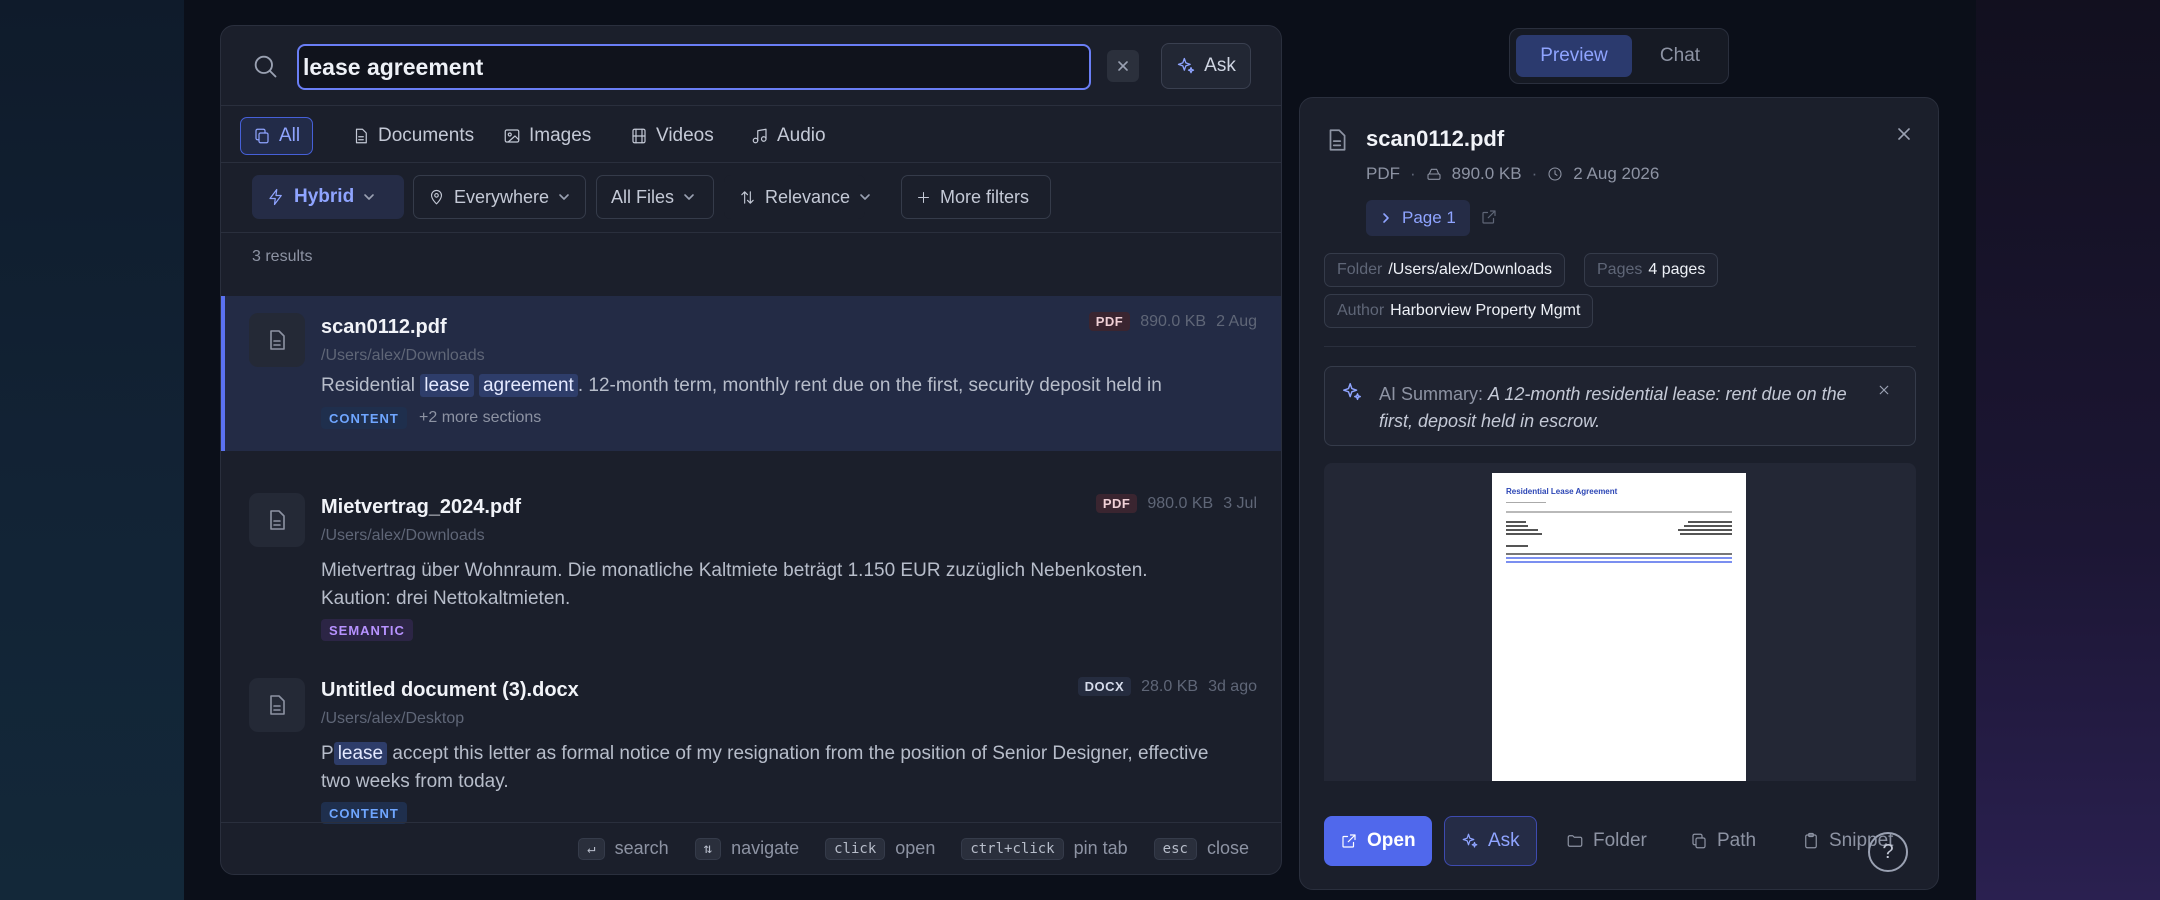 This screenshot has width=2160, height=900. I want to click on file-size: 980.0 KB, so click(1180, 503).